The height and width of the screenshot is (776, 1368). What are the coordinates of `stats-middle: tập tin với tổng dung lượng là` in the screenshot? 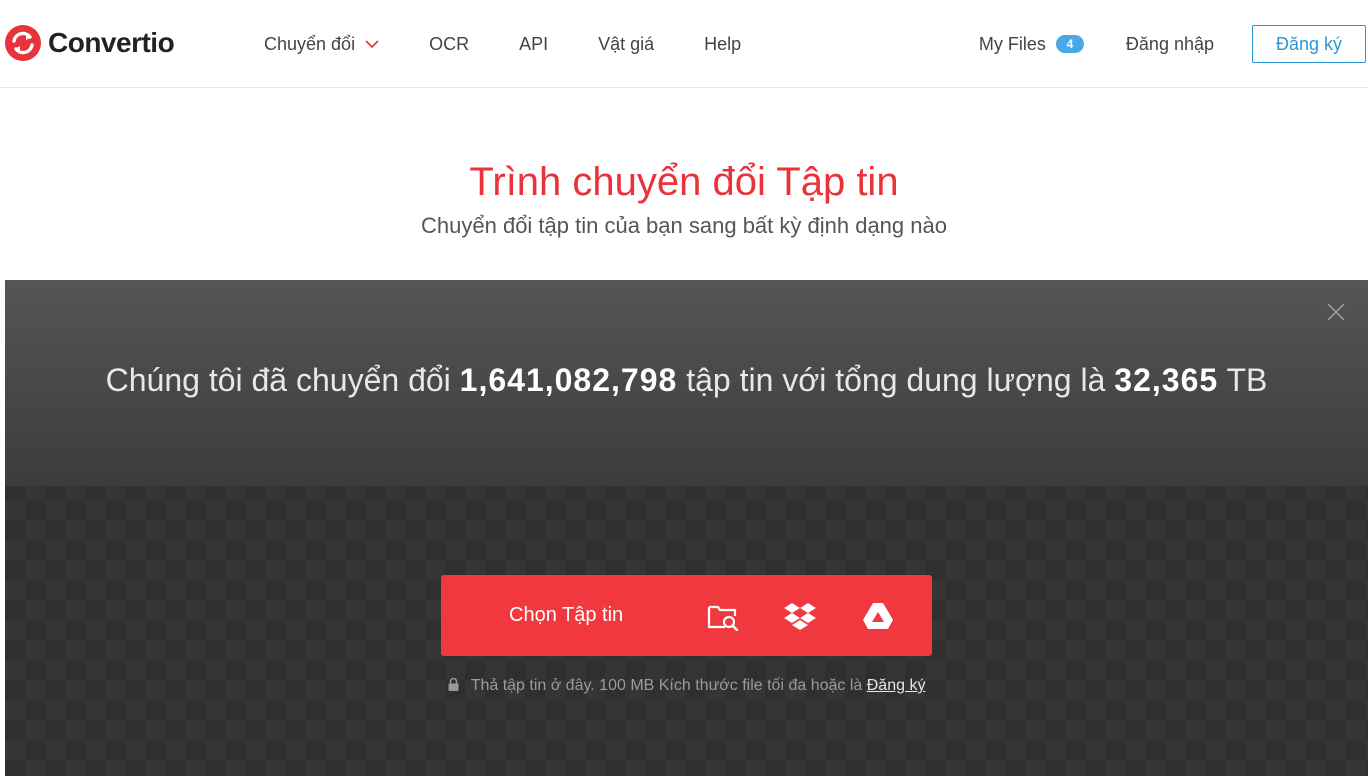 It's located at (896, 380).